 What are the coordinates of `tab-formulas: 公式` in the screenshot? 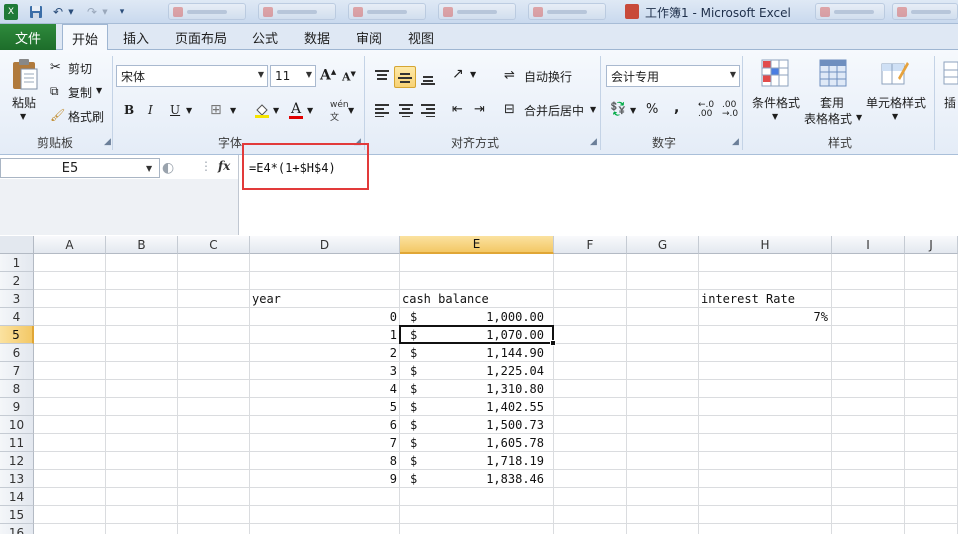 It's located at (265, 37).